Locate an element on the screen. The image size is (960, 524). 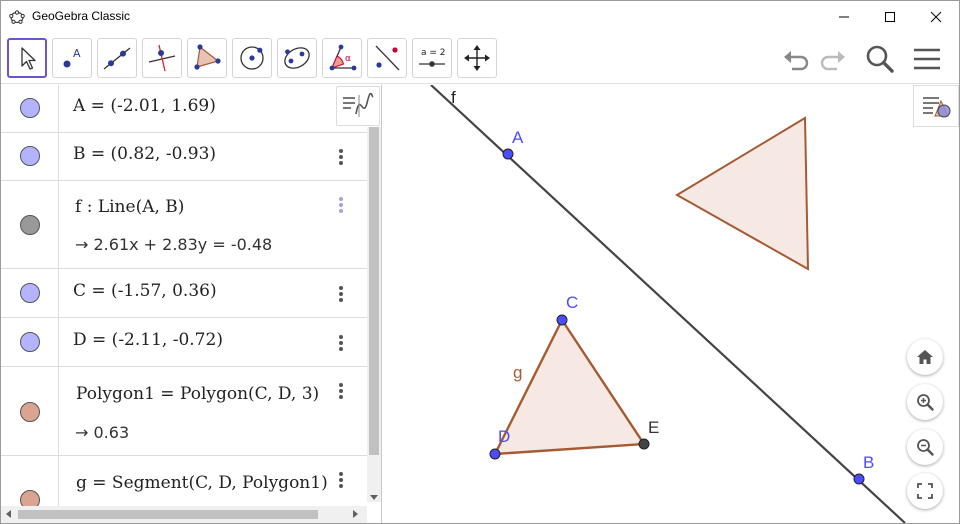
main-menu-button is located at coordinates (927, 59).